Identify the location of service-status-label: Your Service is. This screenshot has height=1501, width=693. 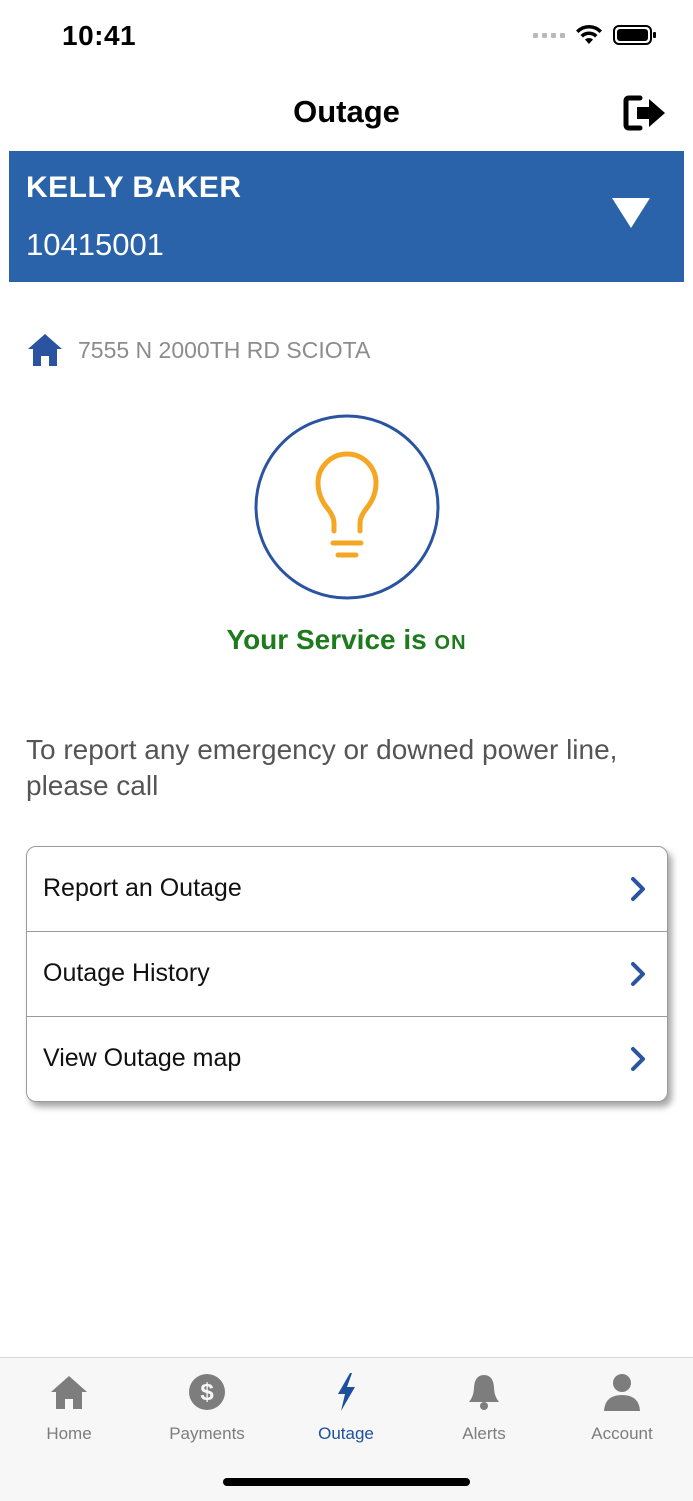
(326, 639).